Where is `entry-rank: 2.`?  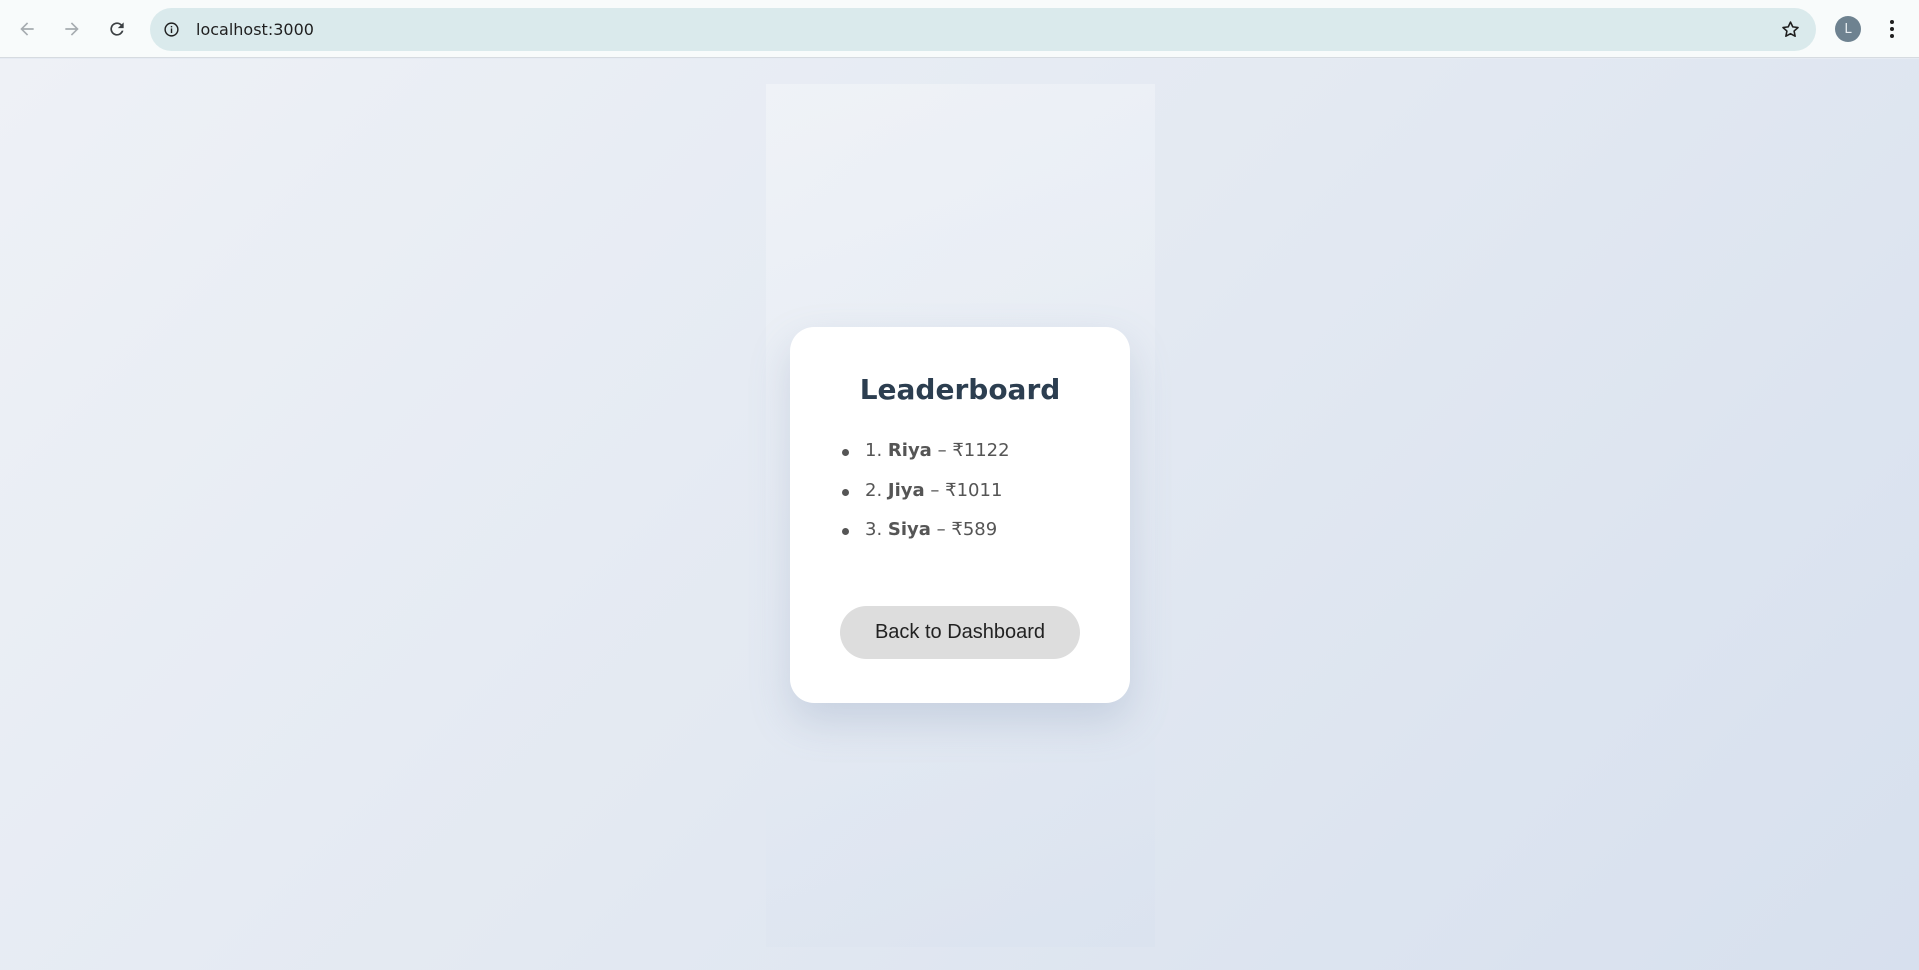
entry-rank: 2. is located at coordinates (874, 490).